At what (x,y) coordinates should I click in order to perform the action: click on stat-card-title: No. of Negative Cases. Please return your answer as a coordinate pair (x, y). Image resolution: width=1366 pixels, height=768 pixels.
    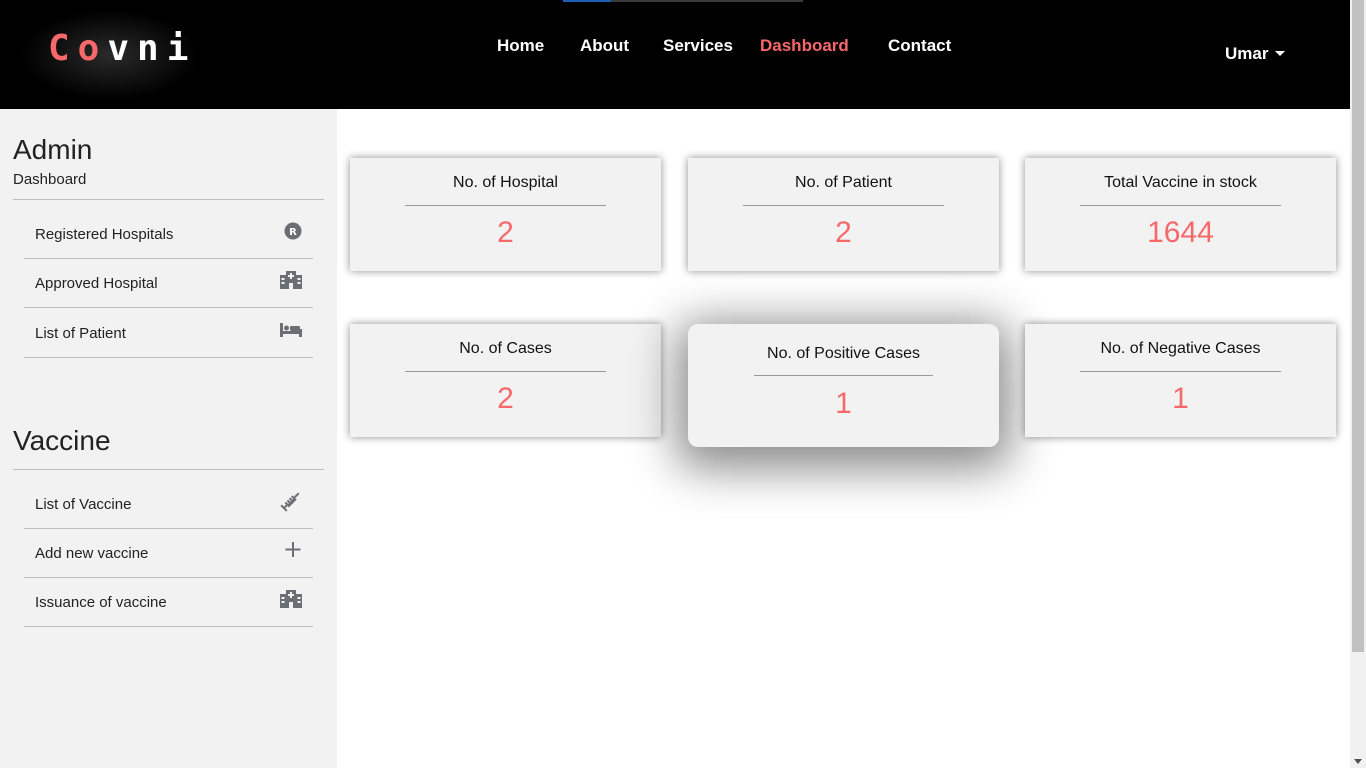
    Looking at the image, I should click on (1180, 348).